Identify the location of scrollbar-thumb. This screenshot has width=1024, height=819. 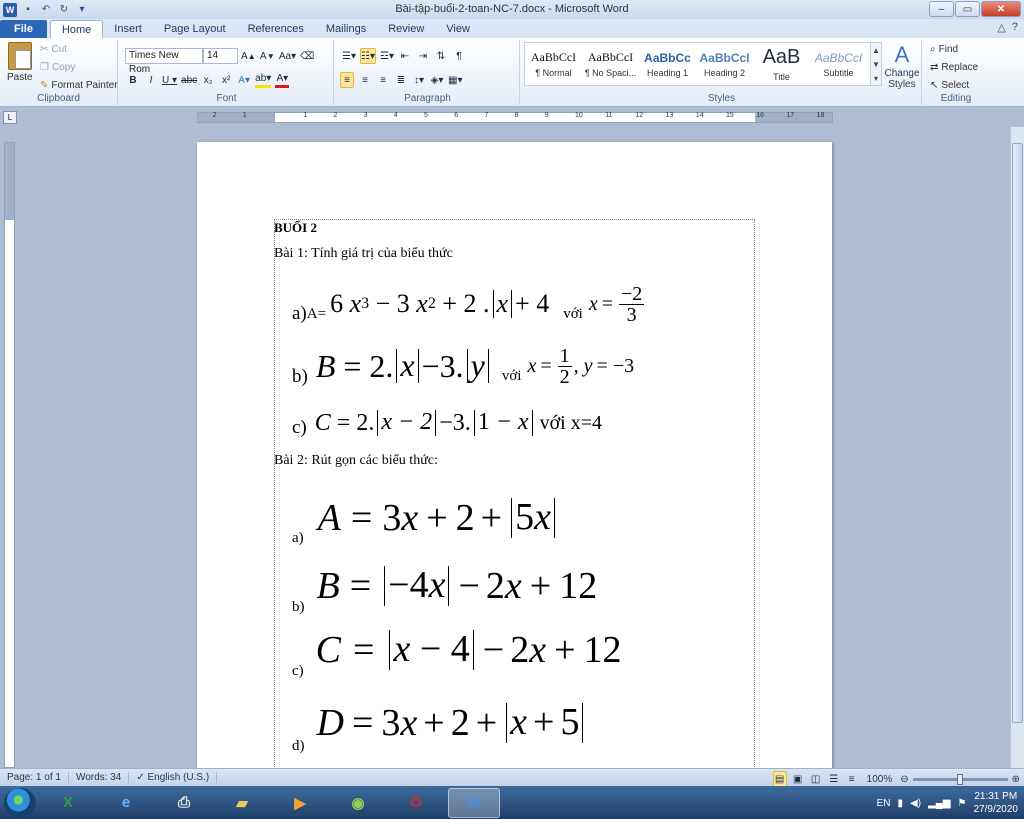
(1017, 433).